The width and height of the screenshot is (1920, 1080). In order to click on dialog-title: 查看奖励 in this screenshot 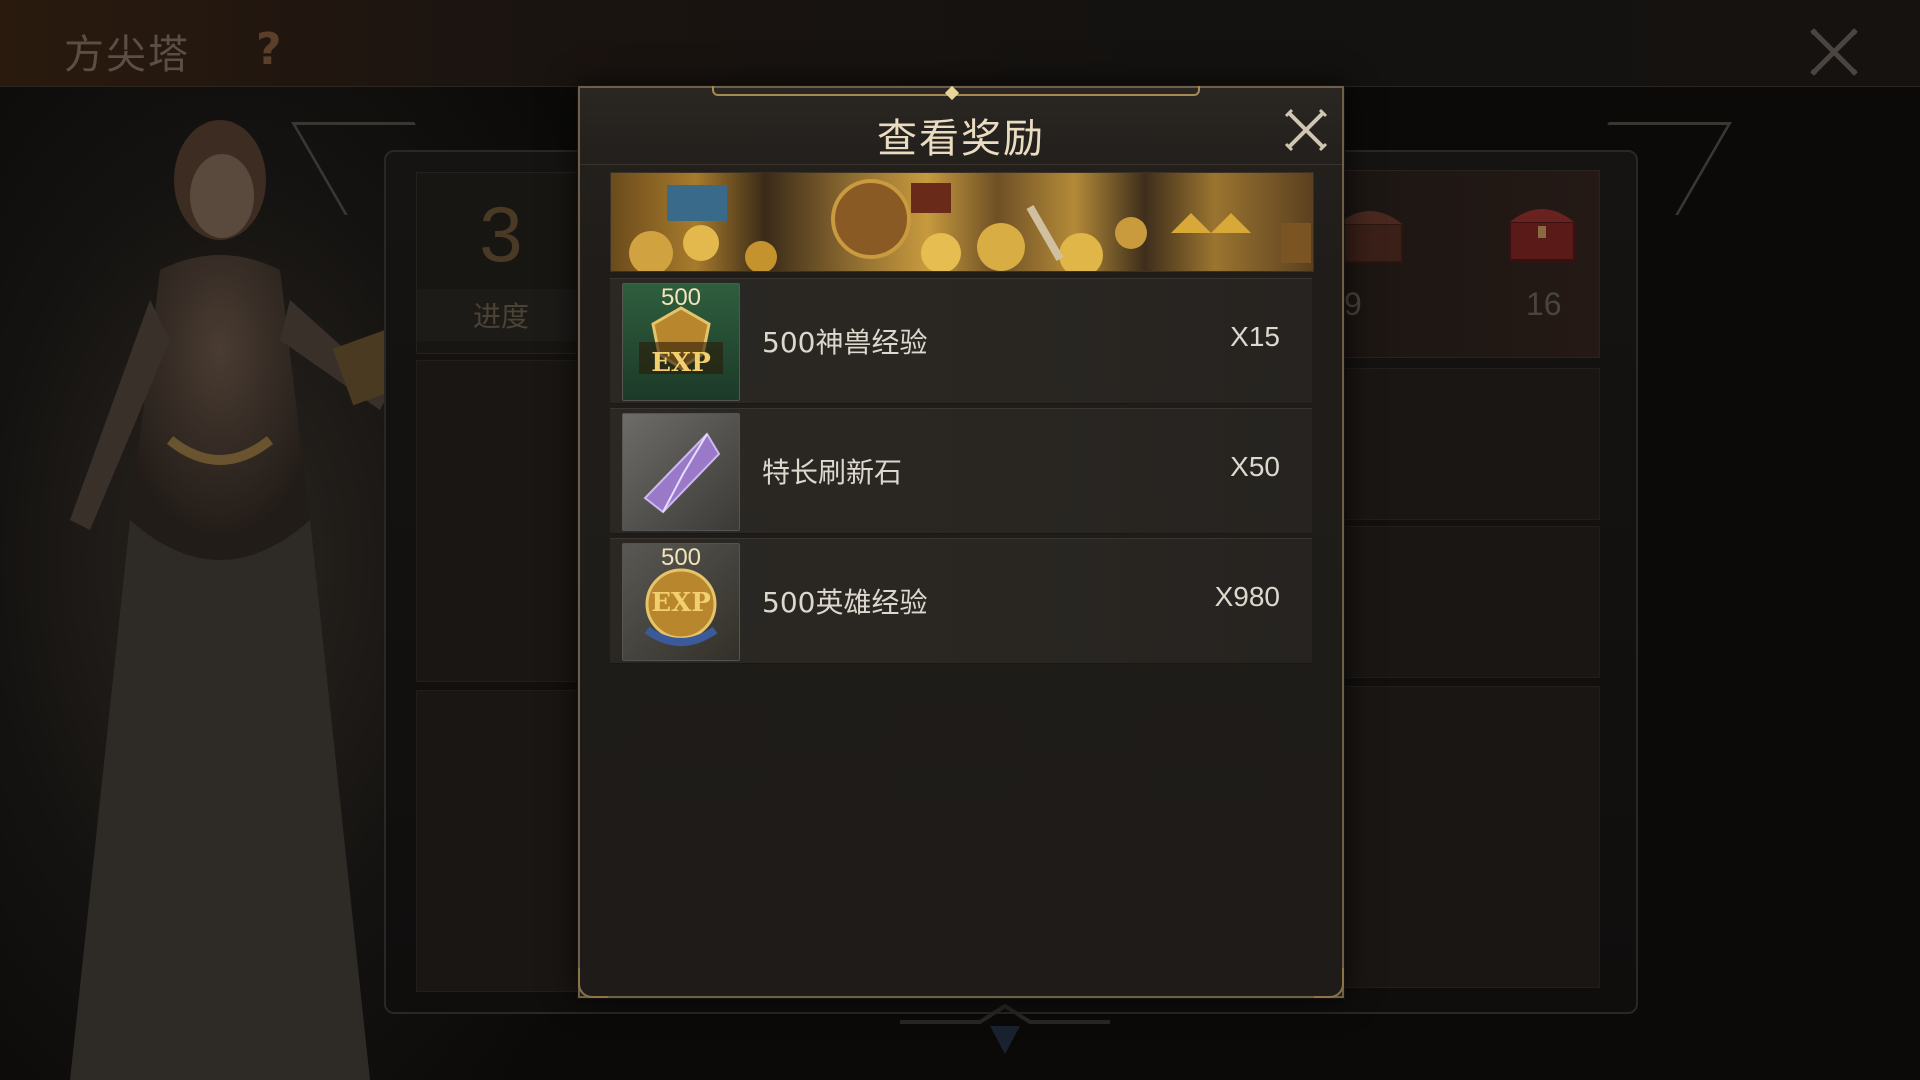, I will do `click(961, 139)`.